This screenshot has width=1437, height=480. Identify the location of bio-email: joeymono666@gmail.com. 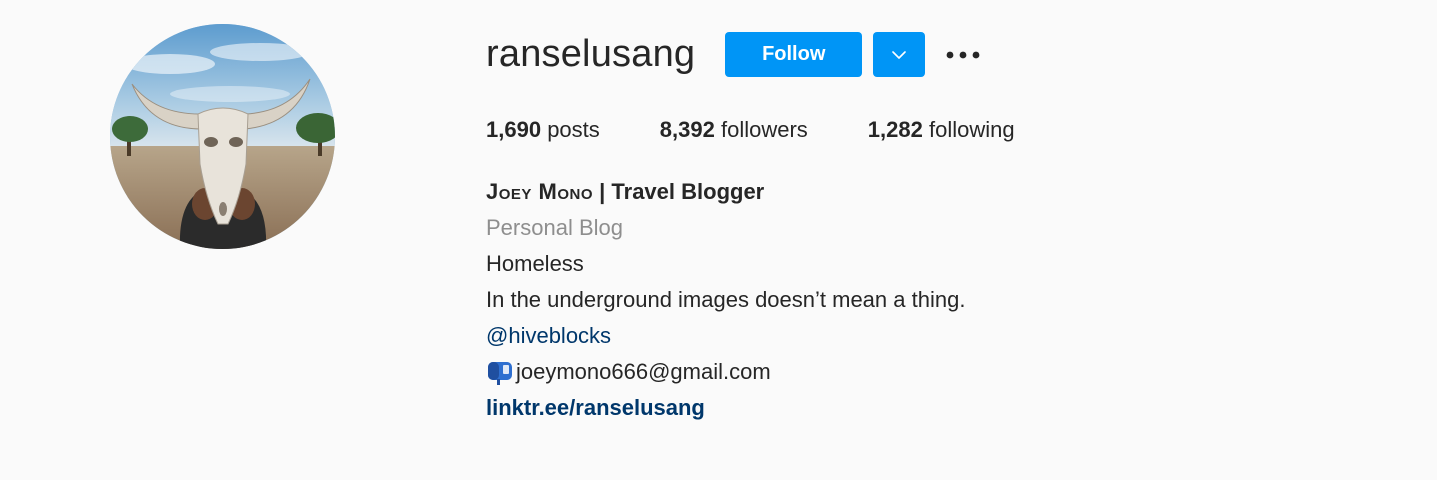
(643, 371).